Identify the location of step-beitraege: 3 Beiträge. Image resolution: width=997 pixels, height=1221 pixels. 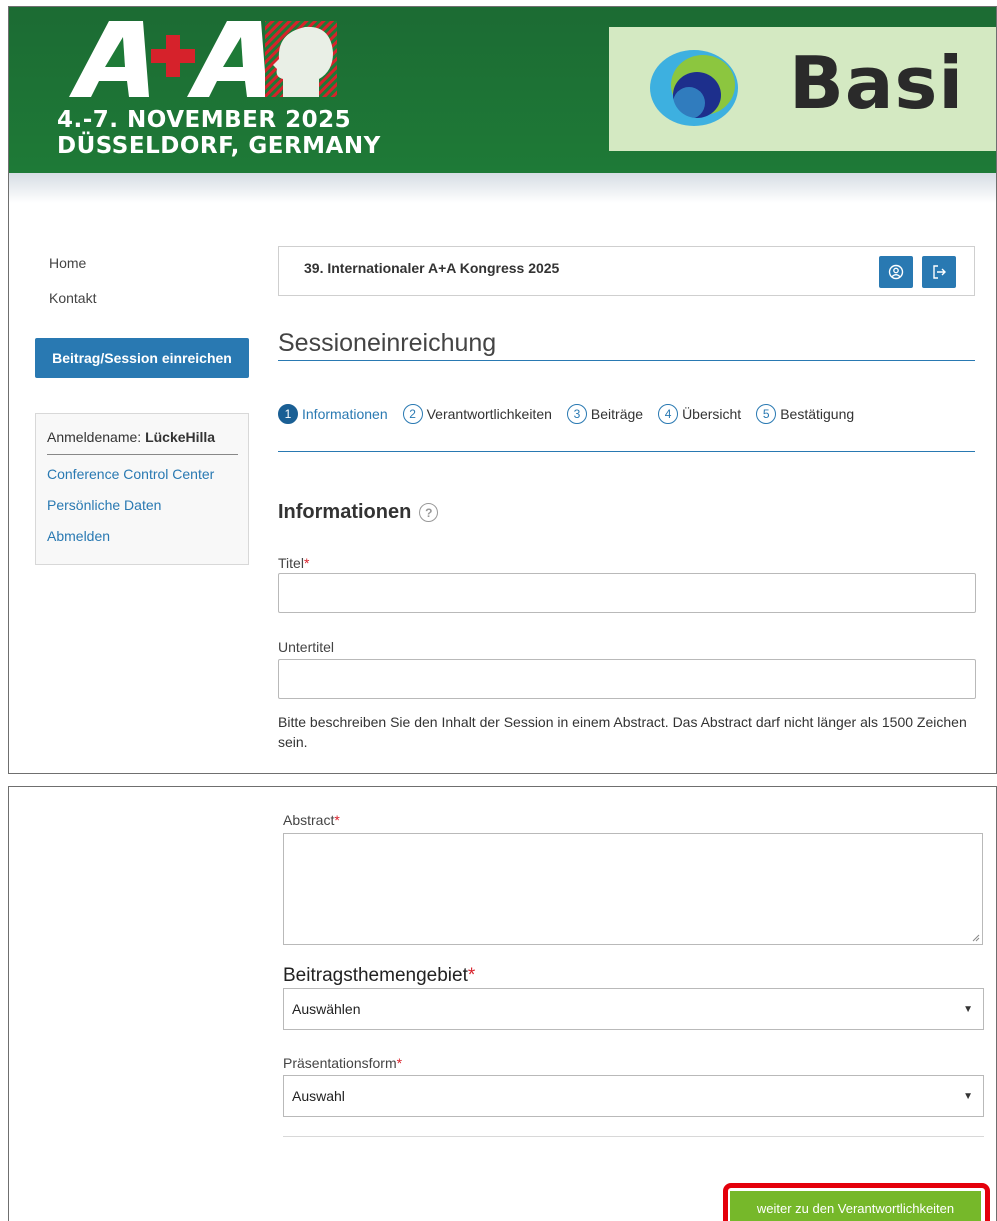
(605, 414).